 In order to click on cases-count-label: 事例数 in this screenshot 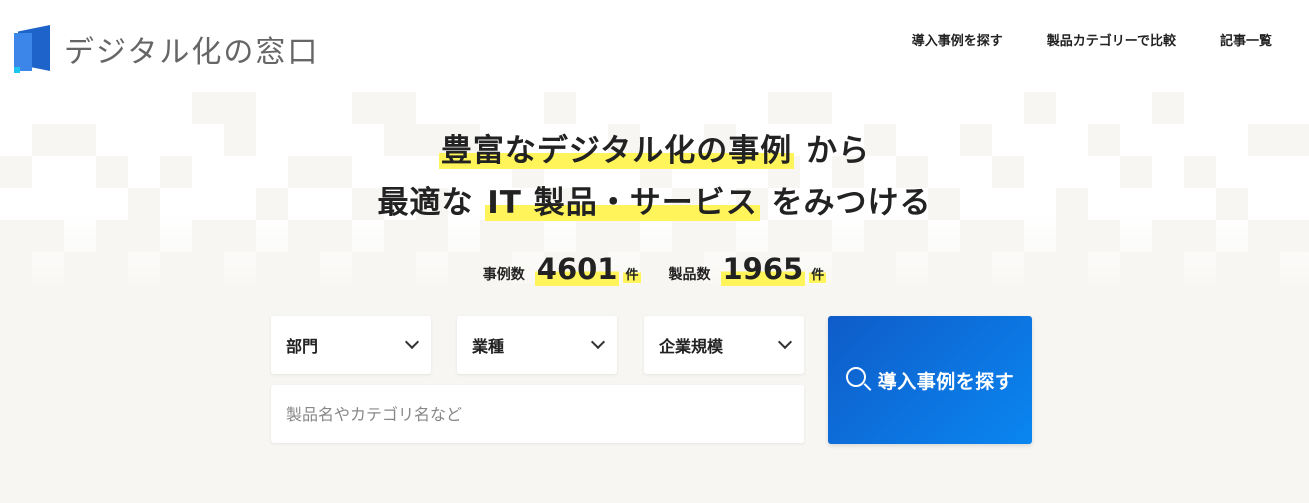, I will do `click(503, 275)`.